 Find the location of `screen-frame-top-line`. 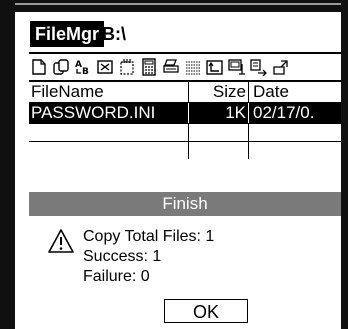

screen-frame-top-line is located at coordinates (174, 4).